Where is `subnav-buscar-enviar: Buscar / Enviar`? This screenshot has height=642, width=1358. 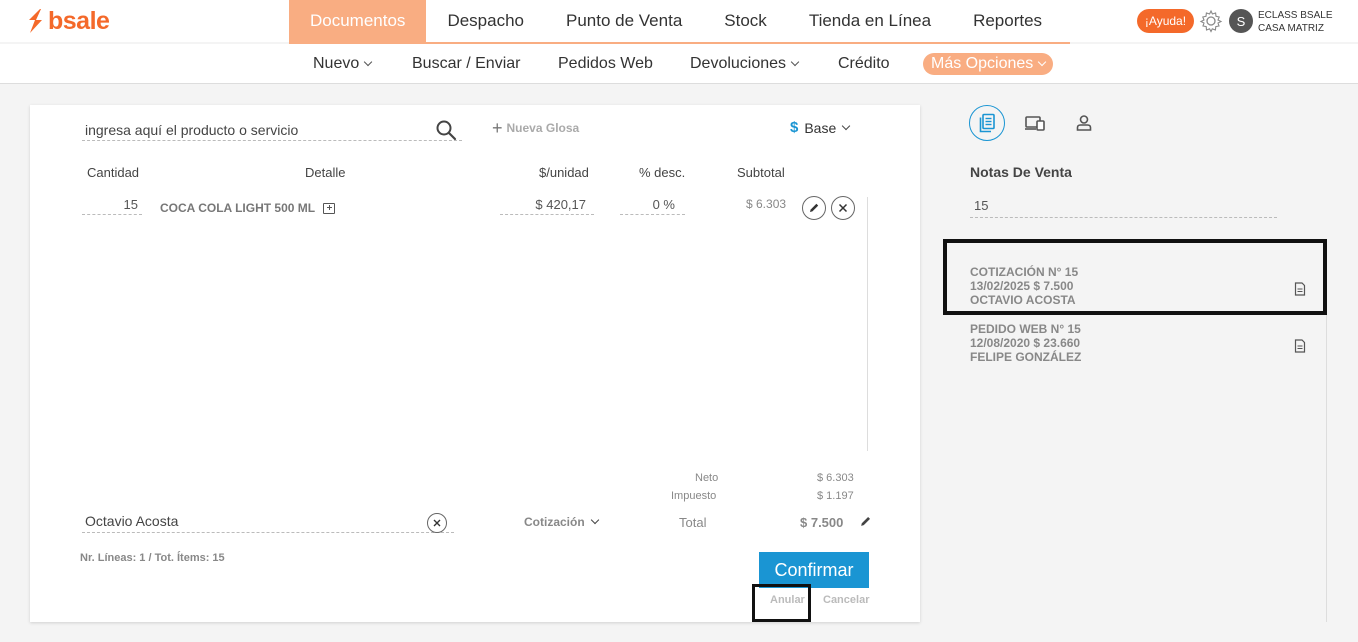 subnav-buscar-enviar: Buscar / Enviar is located at coordinates (466, 64).